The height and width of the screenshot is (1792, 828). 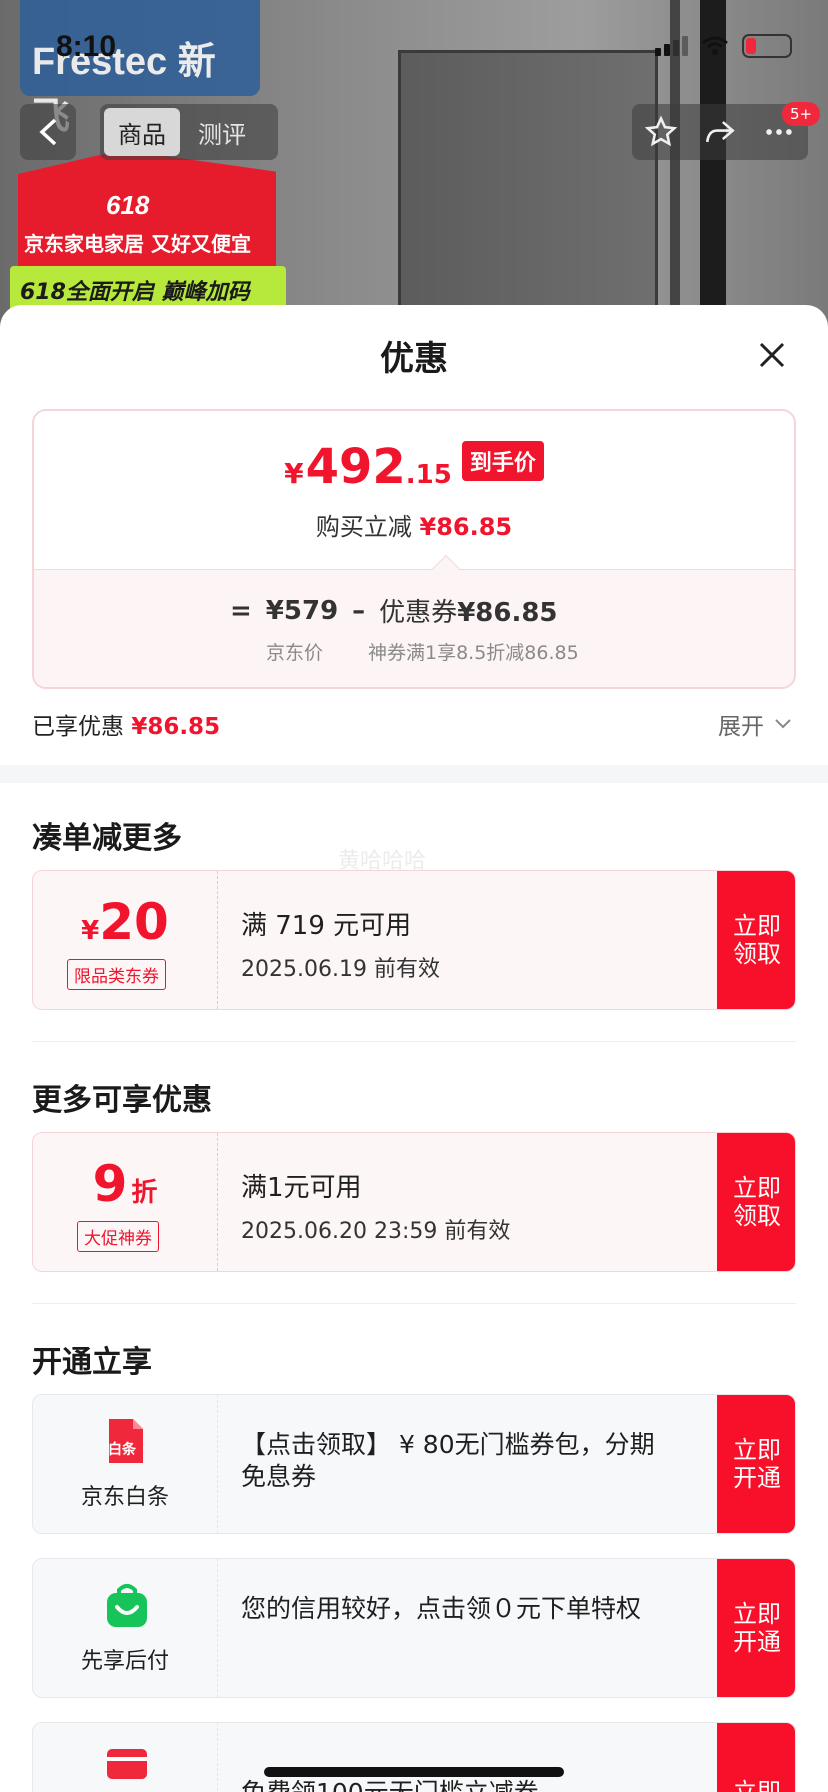 I want to click on sheet-title: 优惠, so click(x=414, y=359).